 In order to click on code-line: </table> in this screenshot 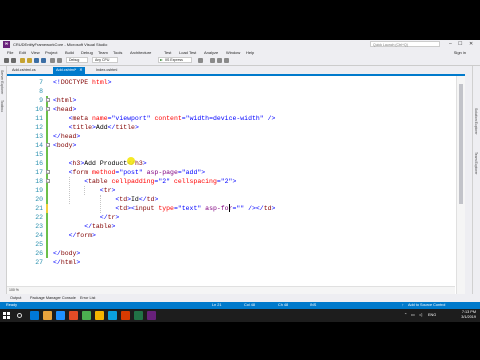, I will do `click(99, 226)`.